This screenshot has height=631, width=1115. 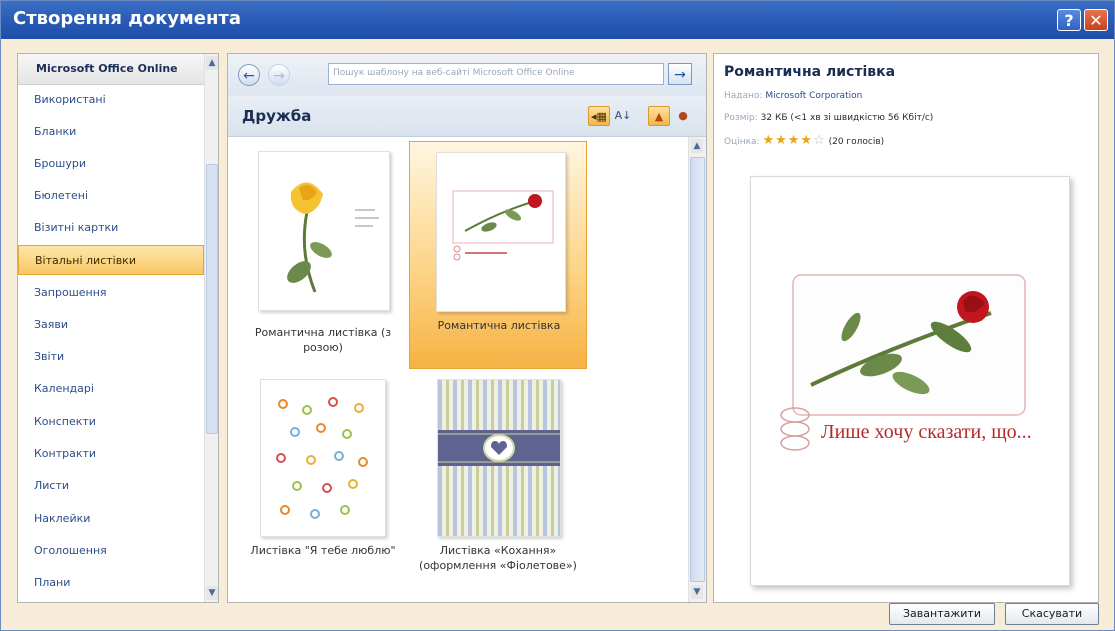 I want to click on view-thumbnails-icon: ◂▦, so click(x=599, y=116).